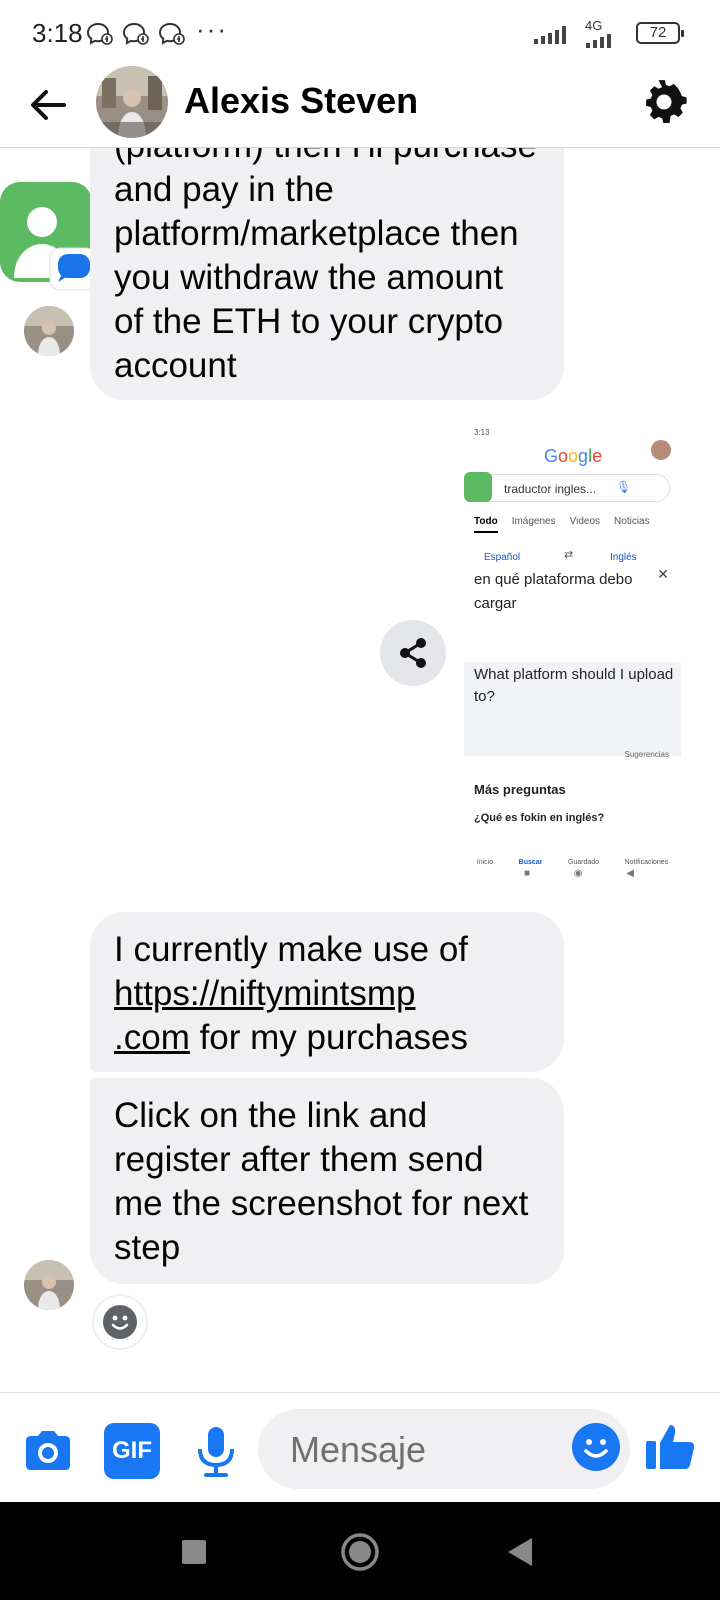 This screenshot has height=1600, width=720. What do you see at coordinates (49, 105) in the screenshot?
I see `back-arrow-icon` at bounding box center [49, 105].